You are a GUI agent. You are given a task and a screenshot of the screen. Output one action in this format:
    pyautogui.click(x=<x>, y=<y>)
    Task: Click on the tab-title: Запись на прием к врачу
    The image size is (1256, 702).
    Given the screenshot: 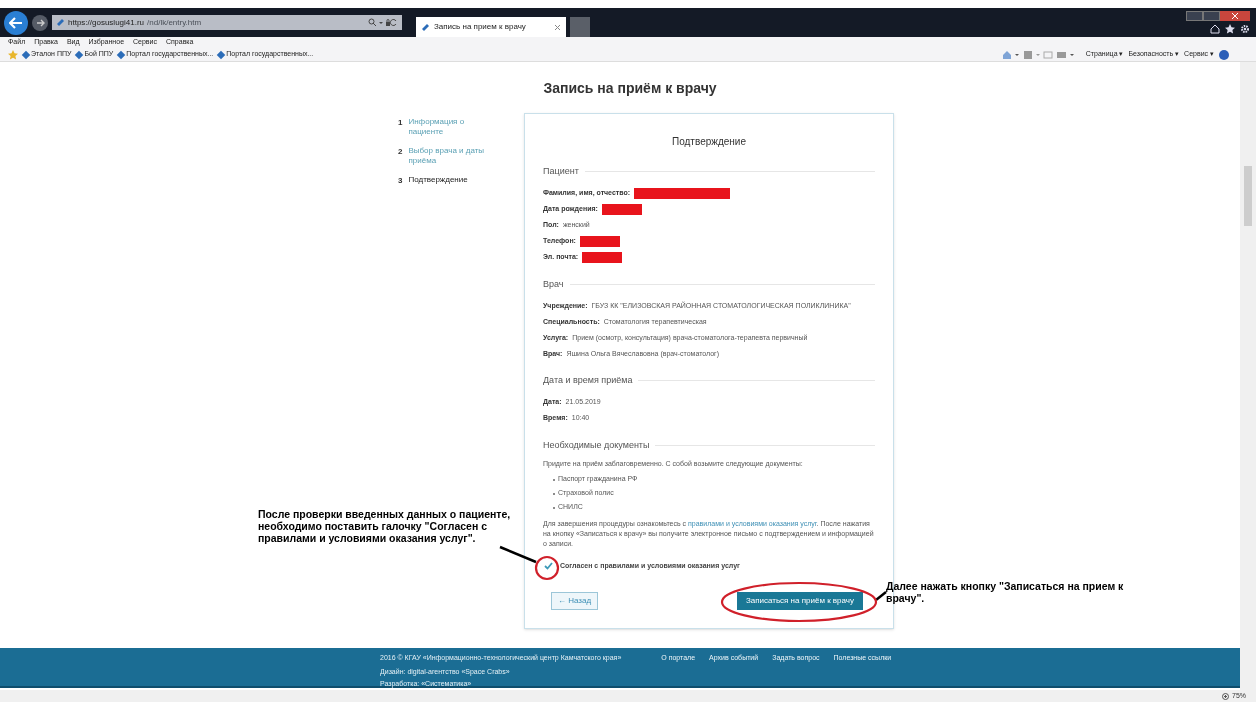 What is the action you would take?
    pyautogui.click(x=480, y=27)
    